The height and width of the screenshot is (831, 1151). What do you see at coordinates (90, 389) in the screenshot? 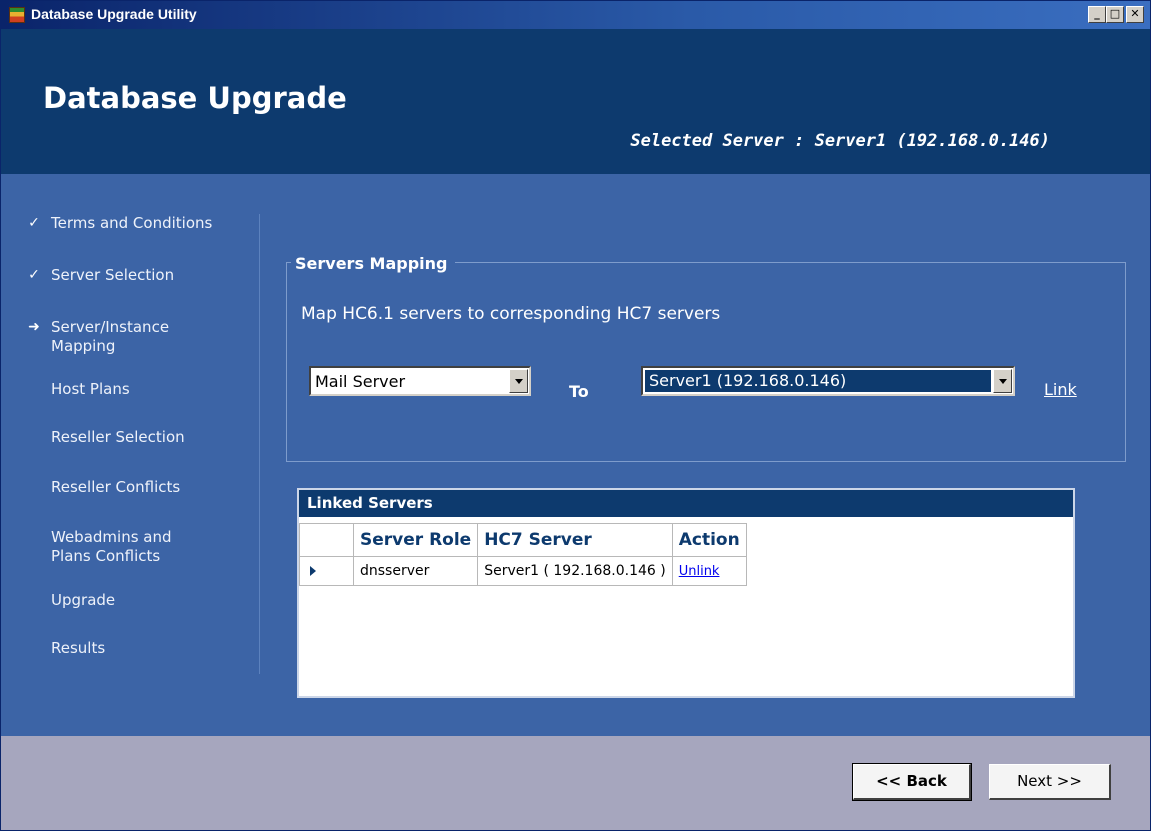
I see `step-label: Host Plans` at bounding box center [90, 389].